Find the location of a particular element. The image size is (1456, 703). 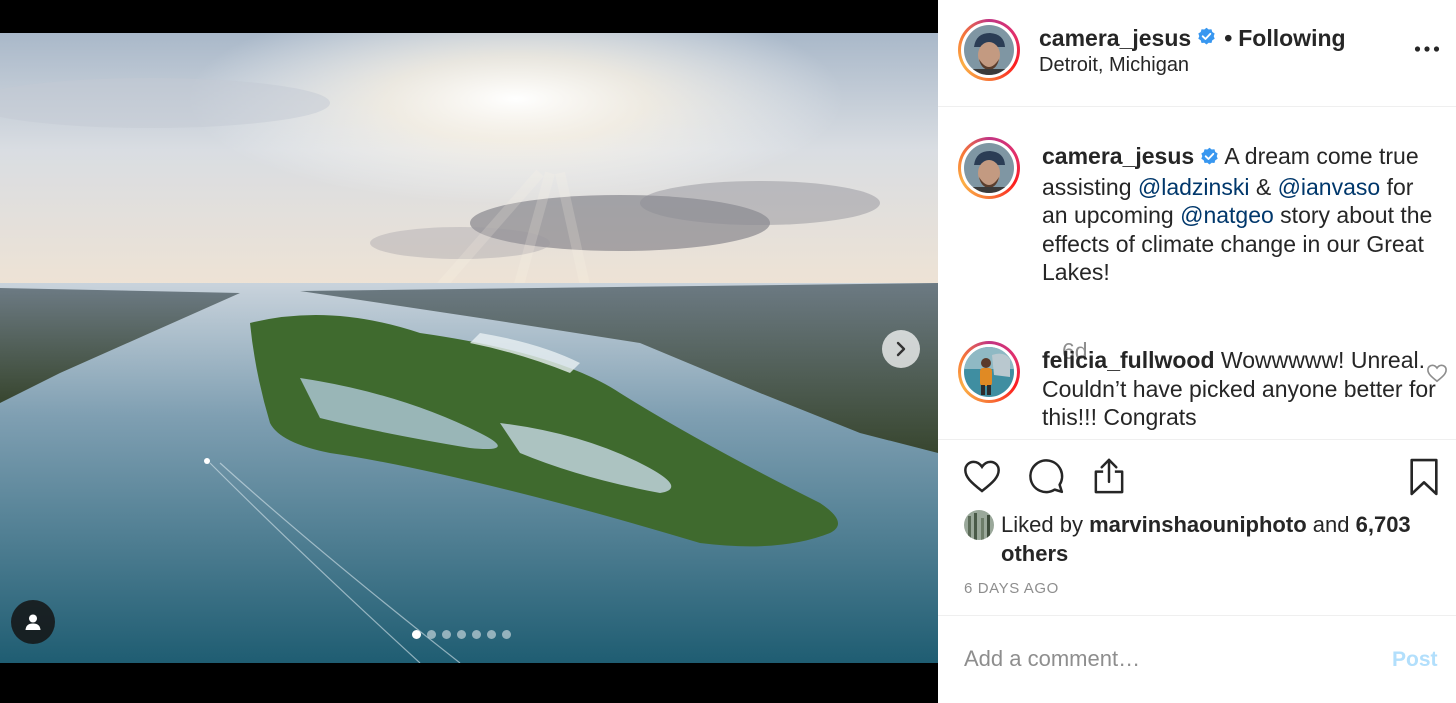

follow-status-button: Following is located at coordinates (1291, 38).